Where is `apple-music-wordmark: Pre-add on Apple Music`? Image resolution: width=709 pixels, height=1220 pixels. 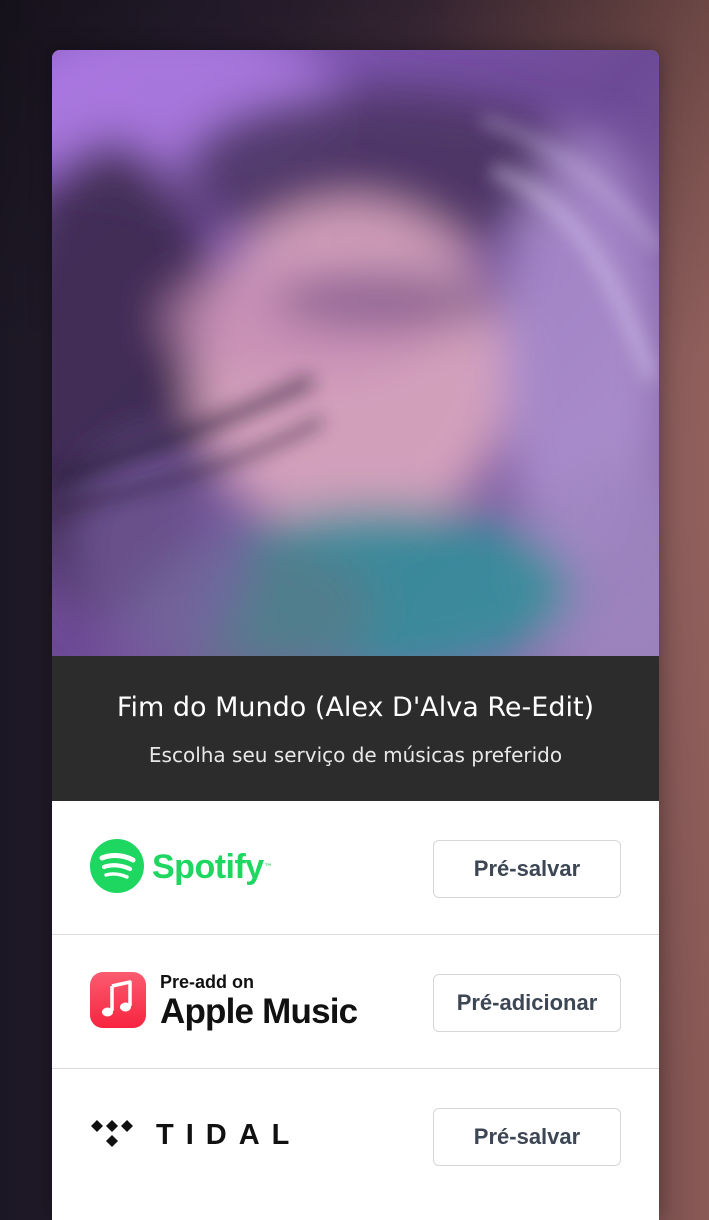
apple-music-wordmark: Pre-add on Apple Music is located at coordinates (259, 1001).